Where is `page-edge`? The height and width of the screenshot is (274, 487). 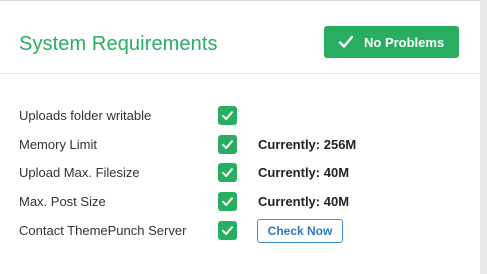 page-edge is located at coordinates (483, 137).